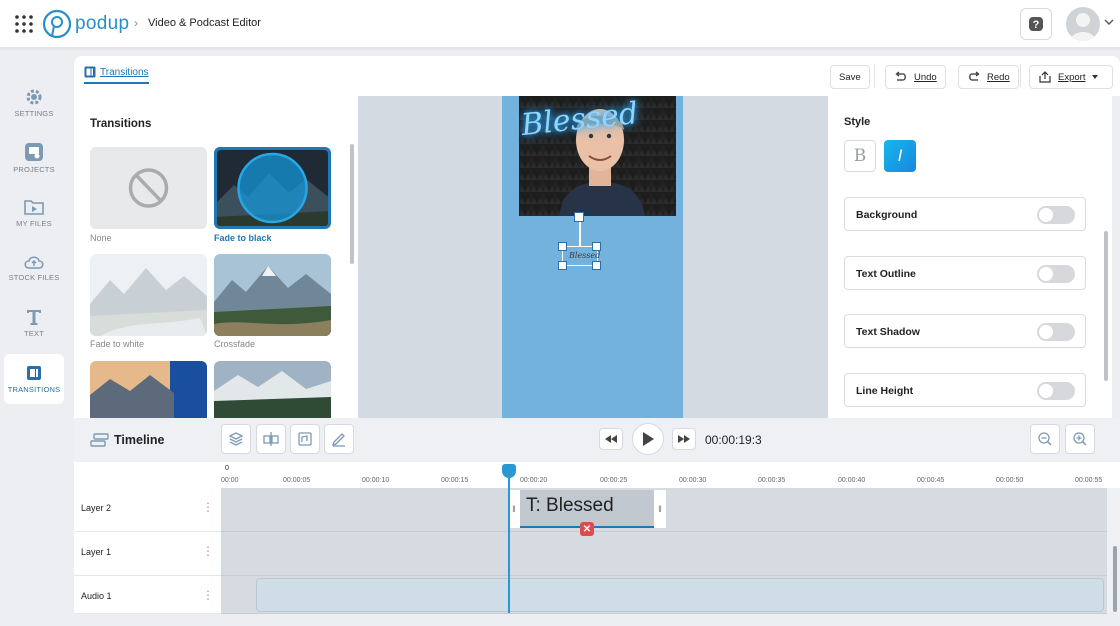 The width and height of the screenshot is (1120, 626). Describe the element at coordinates (965, 214) in the screenshot. I see `background-toggle-row: Background` at that location.